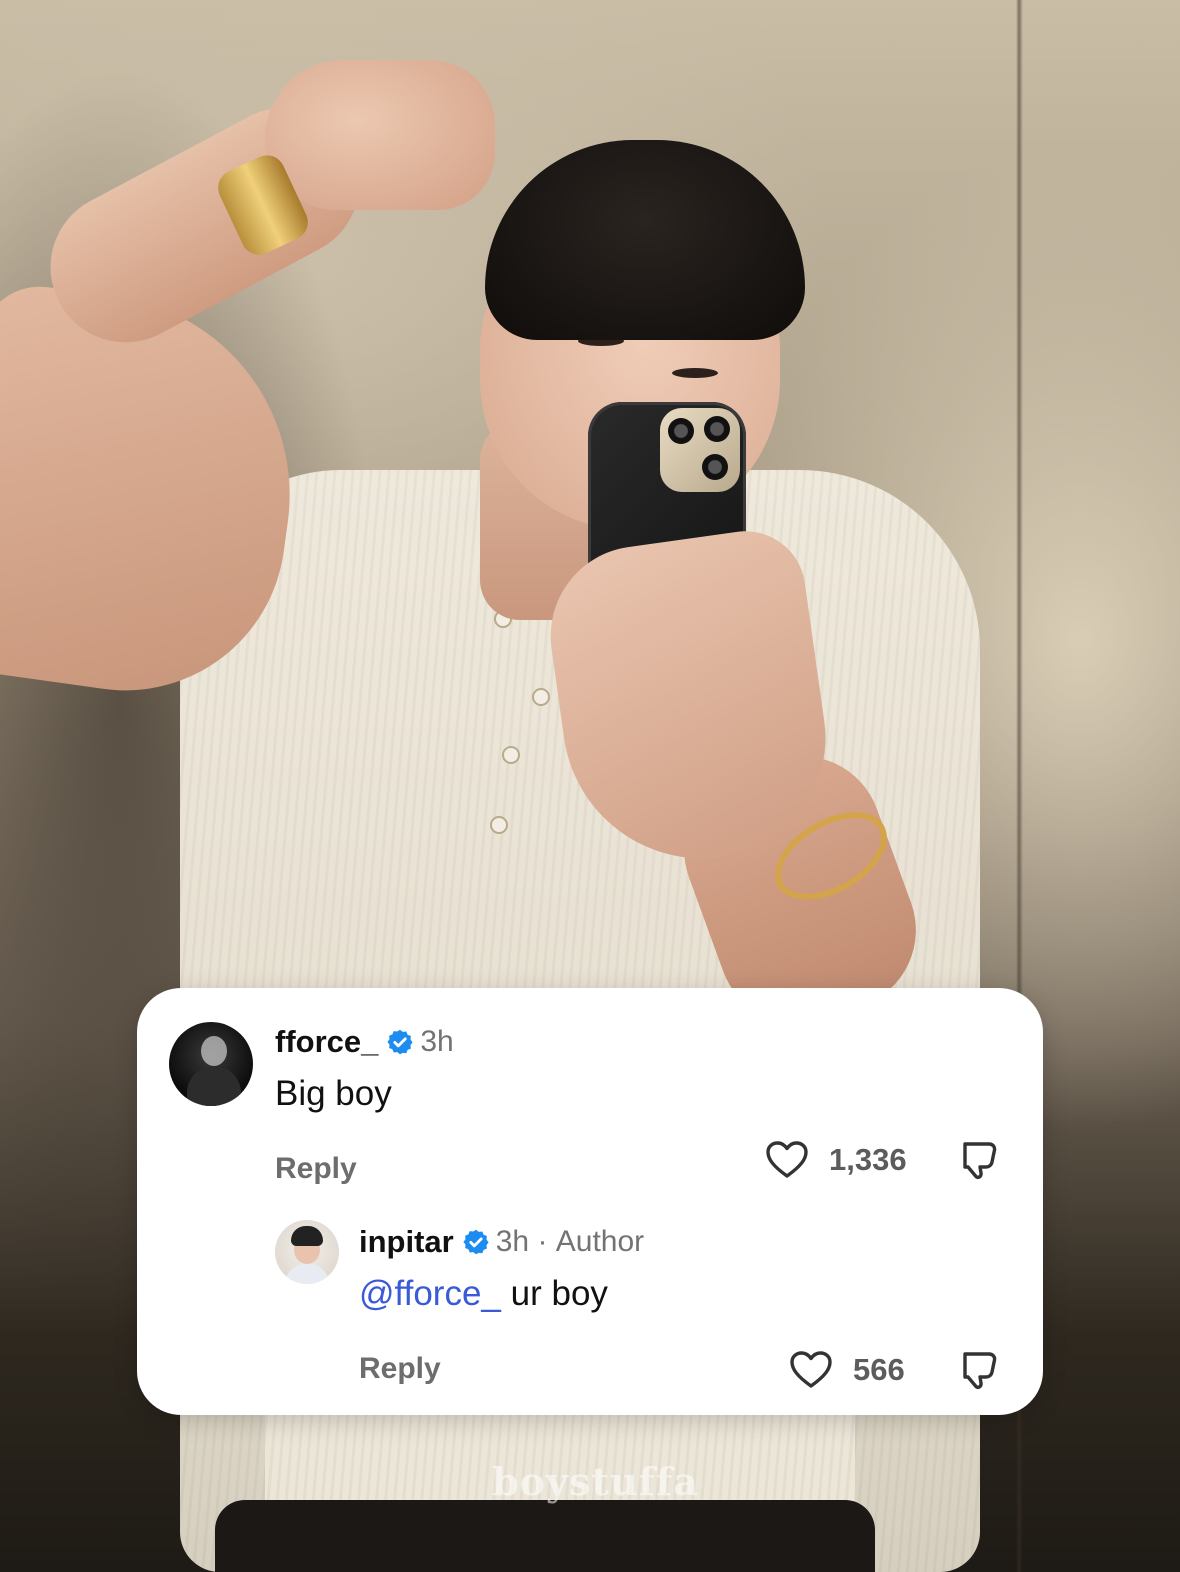 This screenshot has height=1572, width=1180. I want to click on username: inpitar, so click(406, 1242).